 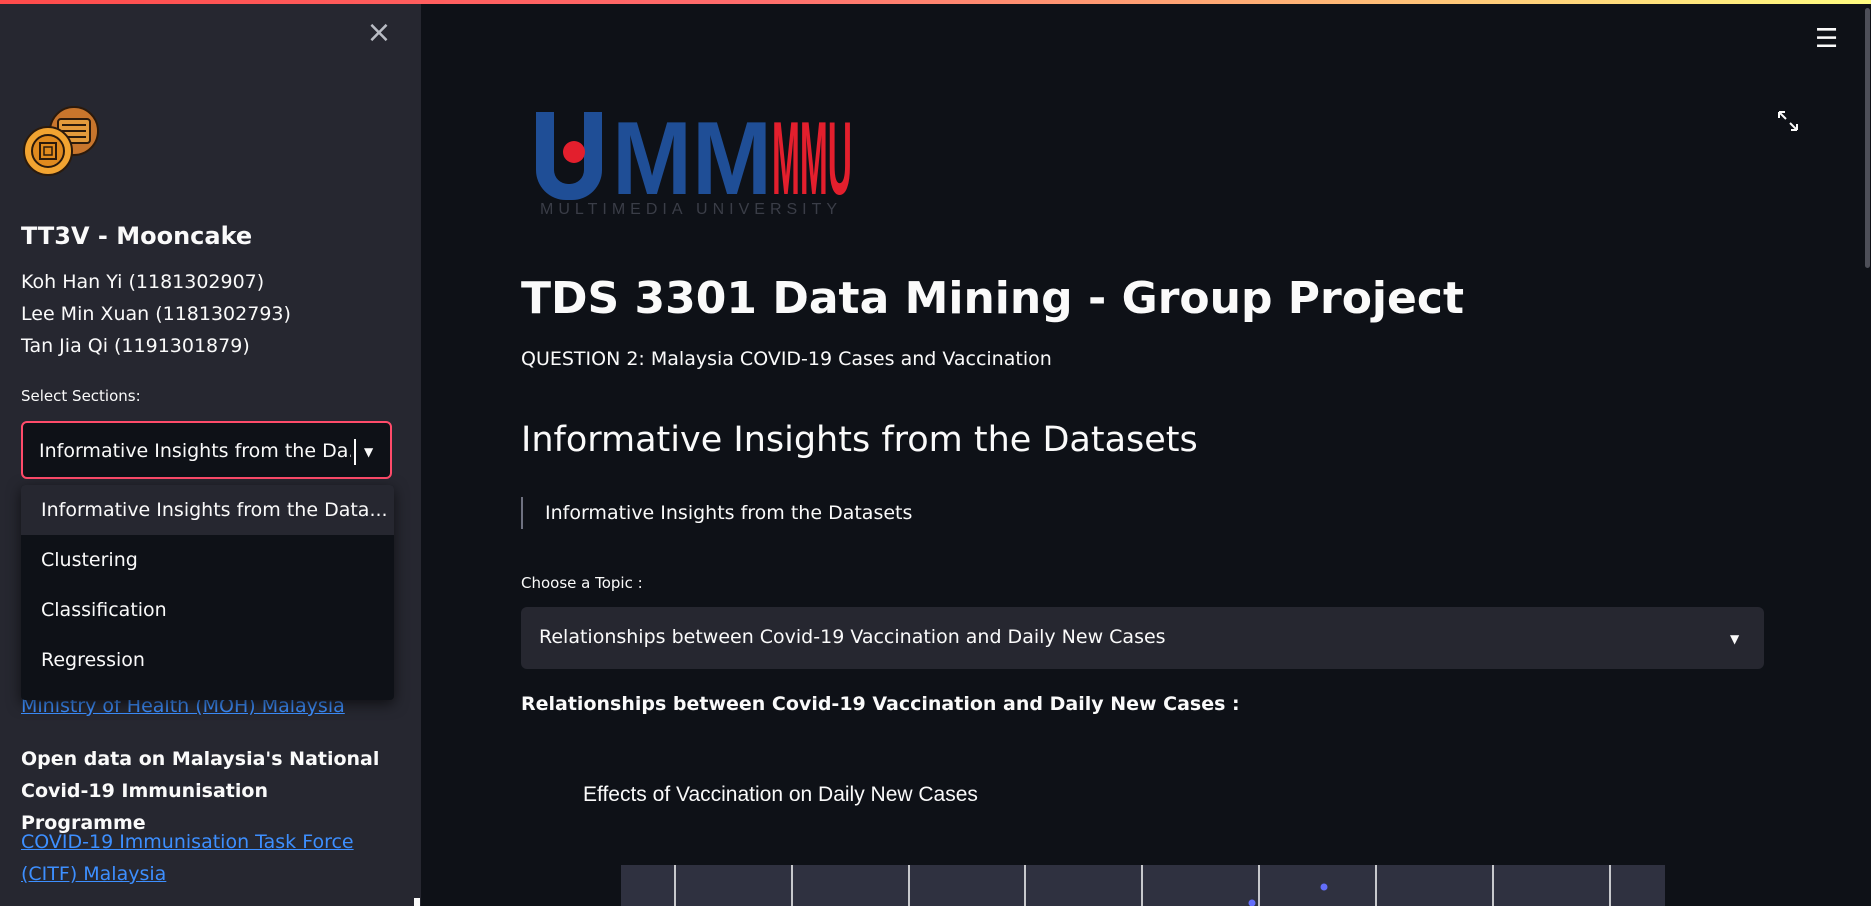 What do you see at coordinates (135, 346) in the screenshot?
I see `member-3: Tan Jia Qi (1191301879)` at bounding box center [135, 346].